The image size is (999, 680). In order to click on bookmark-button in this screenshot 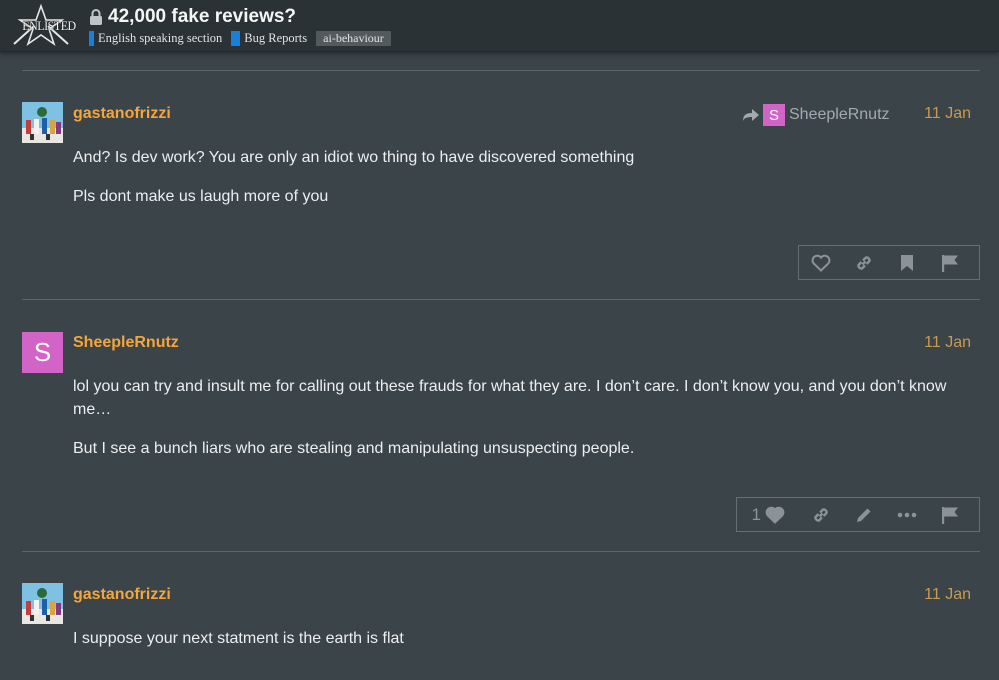, I will do `click(906, 262)`.